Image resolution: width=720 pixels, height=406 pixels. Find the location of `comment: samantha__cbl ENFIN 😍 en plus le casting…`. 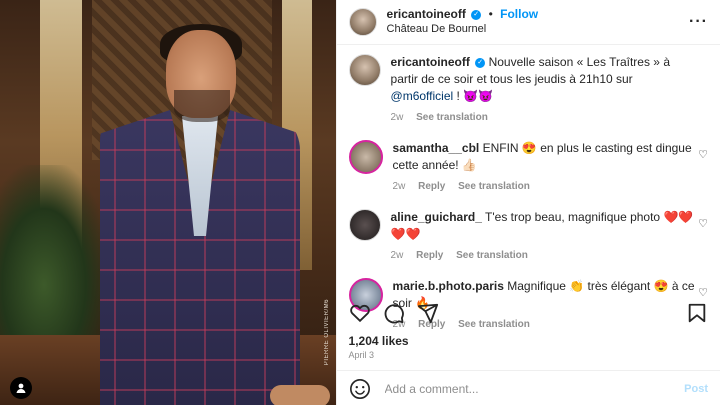

comment: samantha__cbl ENFIN 😍 en plus le casting… is located at coordinates (528, 167).